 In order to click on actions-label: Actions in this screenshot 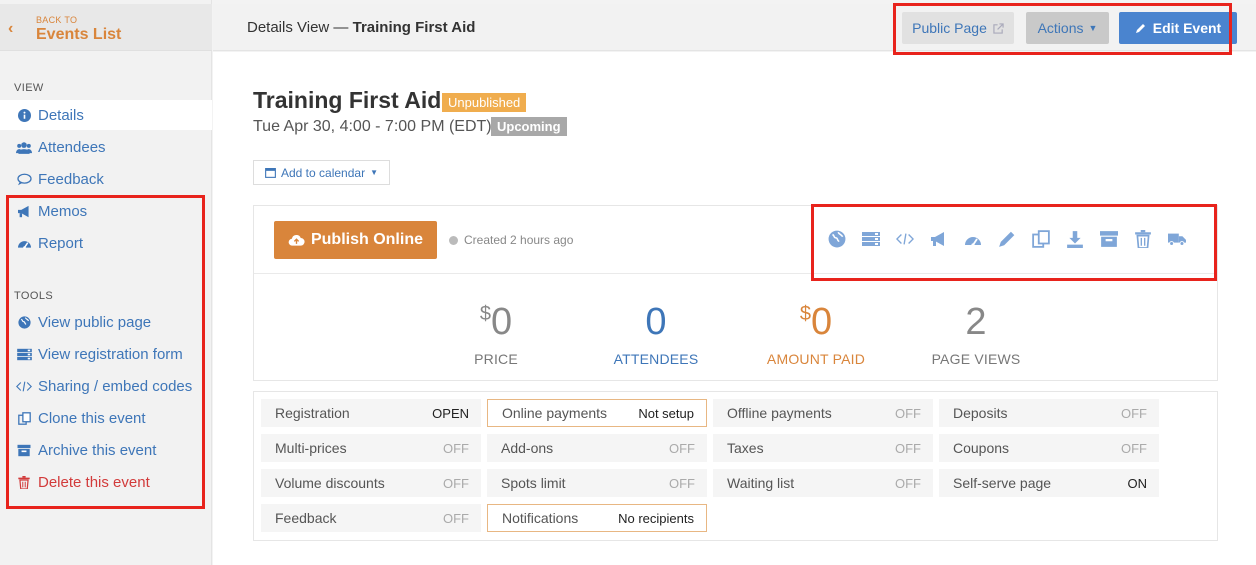, I will do `click(1060, 28)`.